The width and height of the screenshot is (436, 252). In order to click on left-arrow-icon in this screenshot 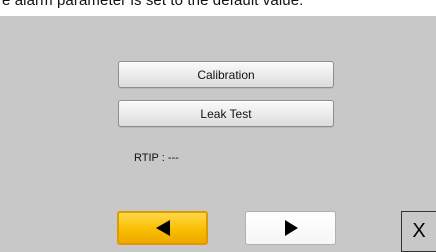, I will do `click(163, 228)`.